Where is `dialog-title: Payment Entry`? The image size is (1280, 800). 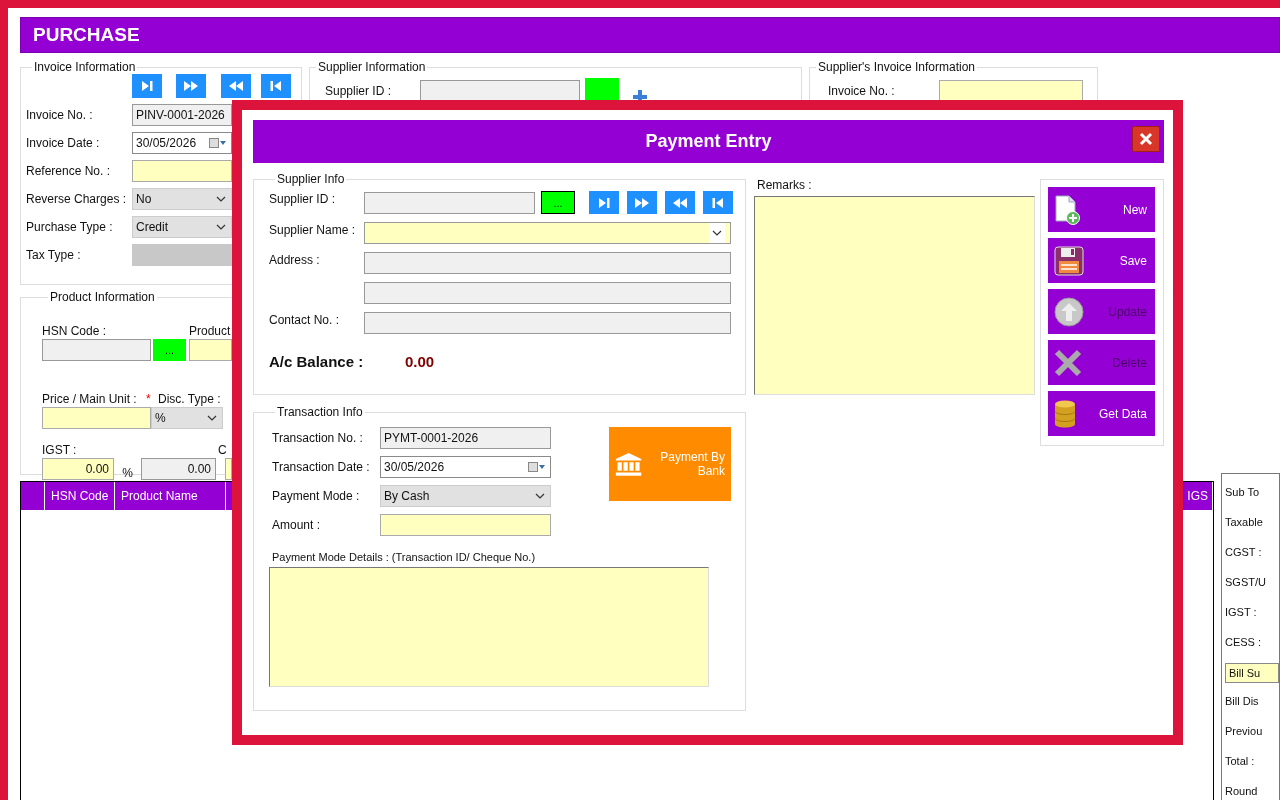 dialog-title: Payment Entry is located at coordinates (708, 141).